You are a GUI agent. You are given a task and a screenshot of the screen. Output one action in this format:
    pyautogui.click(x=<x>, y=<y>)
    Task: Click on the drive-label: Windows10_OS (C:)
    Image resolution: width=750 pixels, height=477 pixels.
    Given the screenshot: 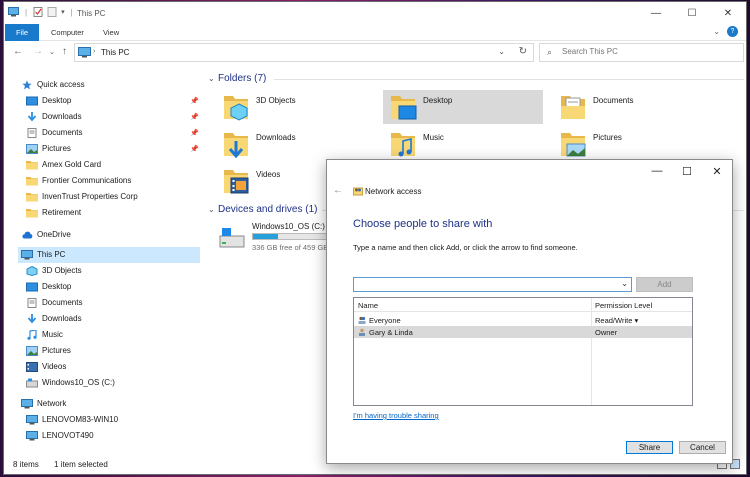 What is the action you would take?
    pyautogui.click(x=288, y=226)
    